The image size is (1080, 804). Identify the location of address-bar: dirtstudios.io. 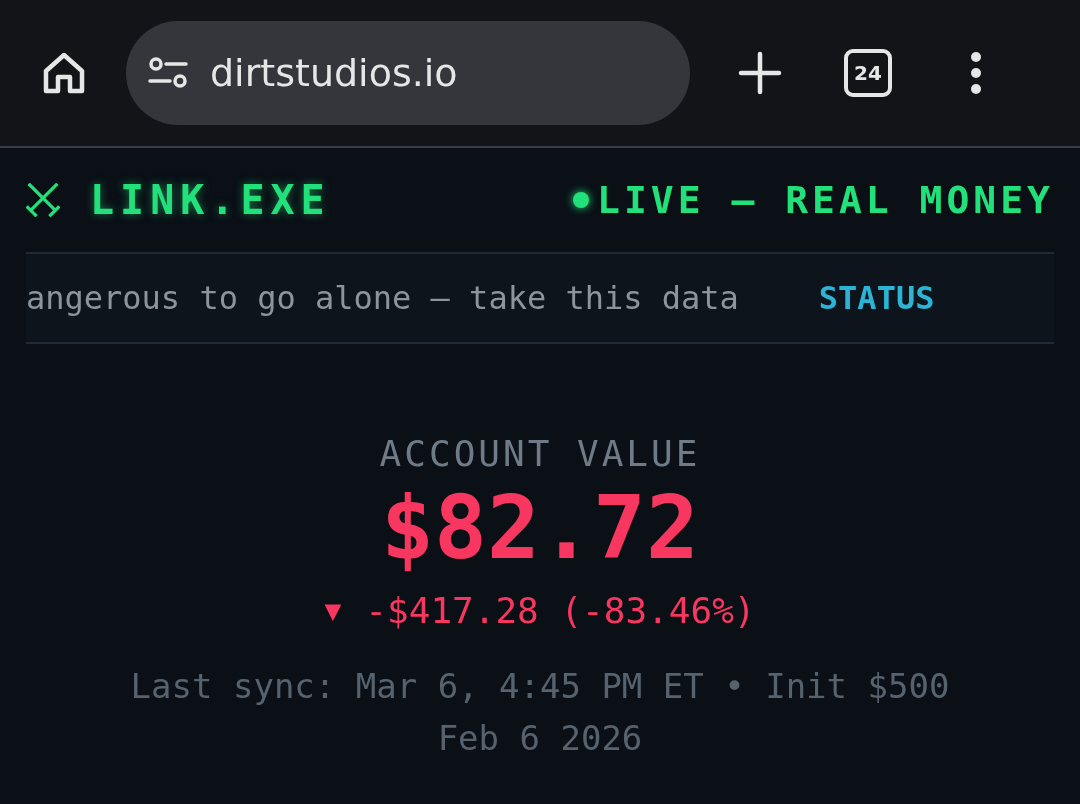
(408, 73).